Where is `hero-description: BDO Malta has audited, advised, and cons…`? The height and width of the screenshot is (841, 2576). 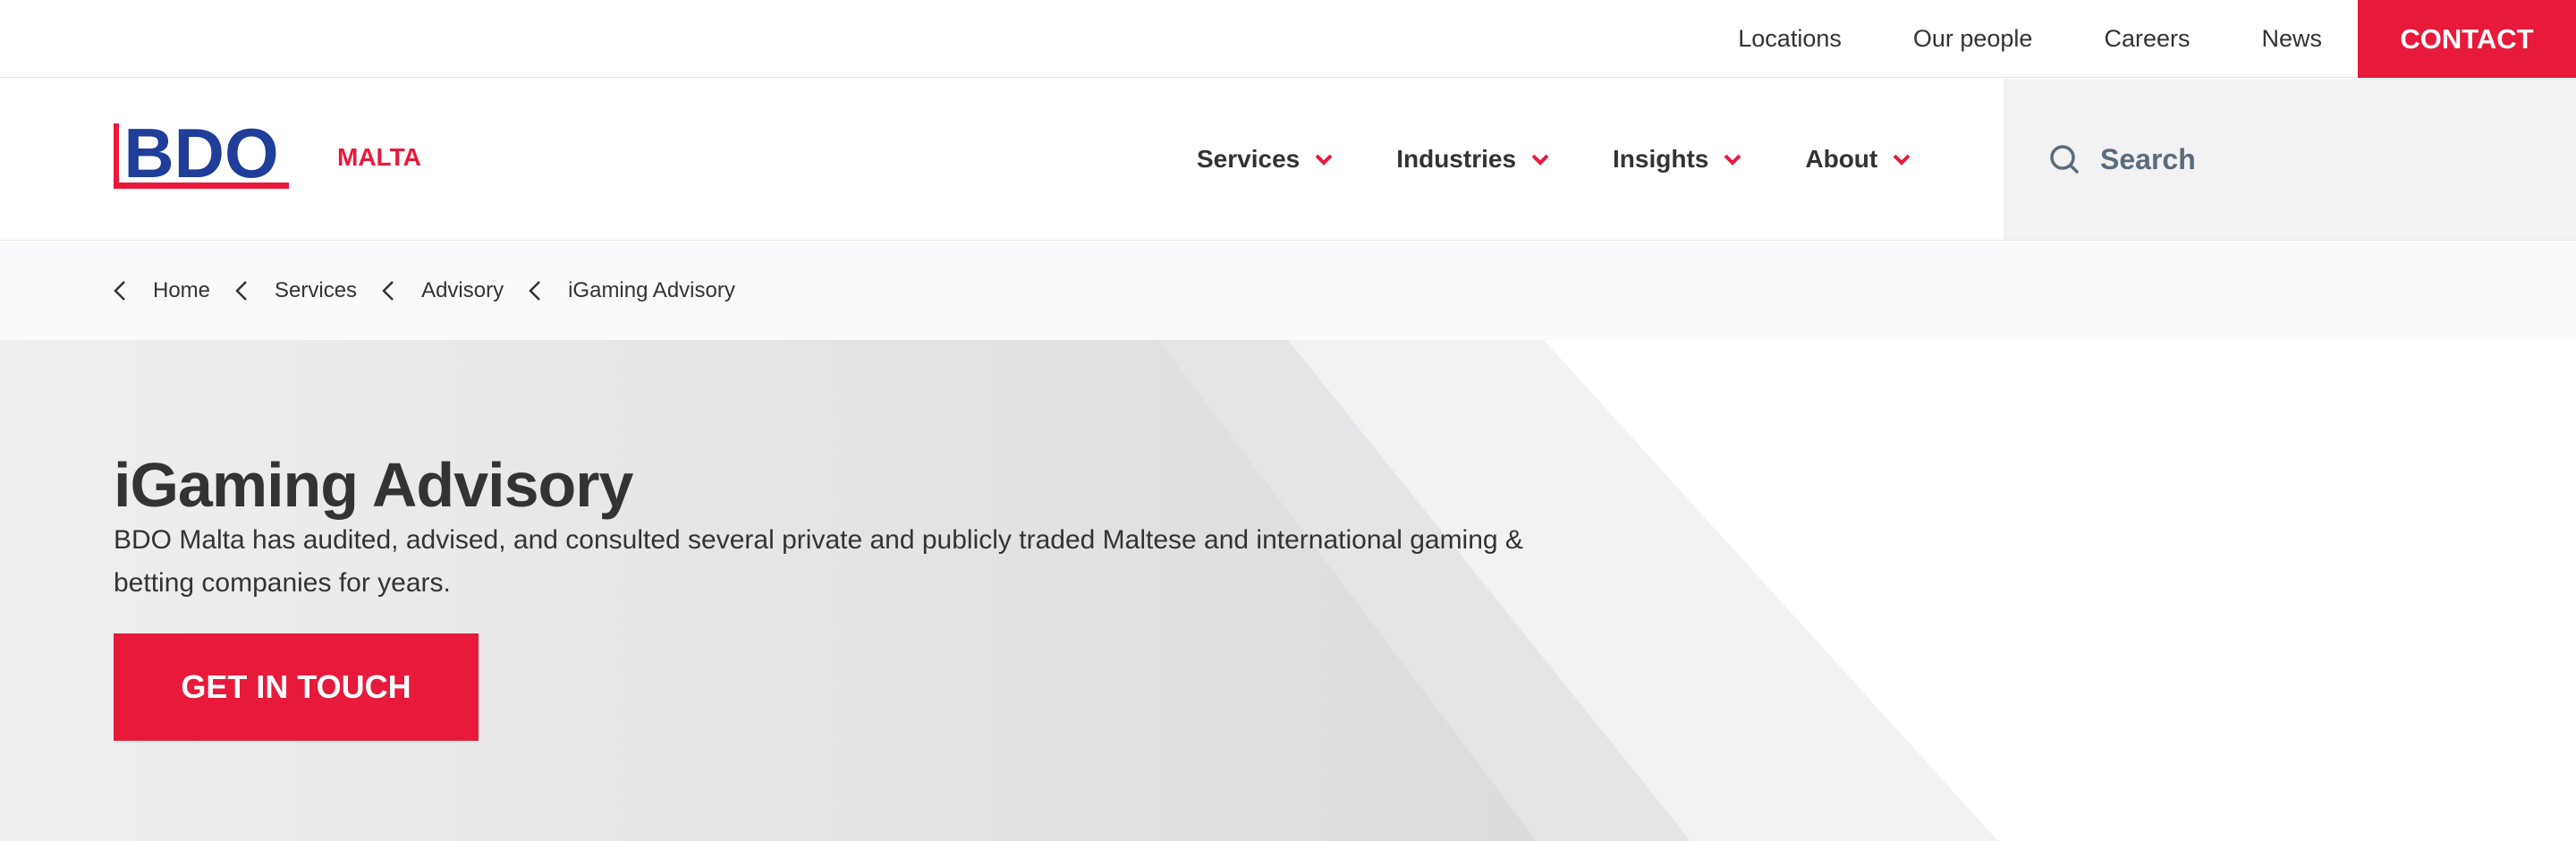 hero-description: BDO Malta has audited, advised, and cons… is located at coordinates (818, 561).